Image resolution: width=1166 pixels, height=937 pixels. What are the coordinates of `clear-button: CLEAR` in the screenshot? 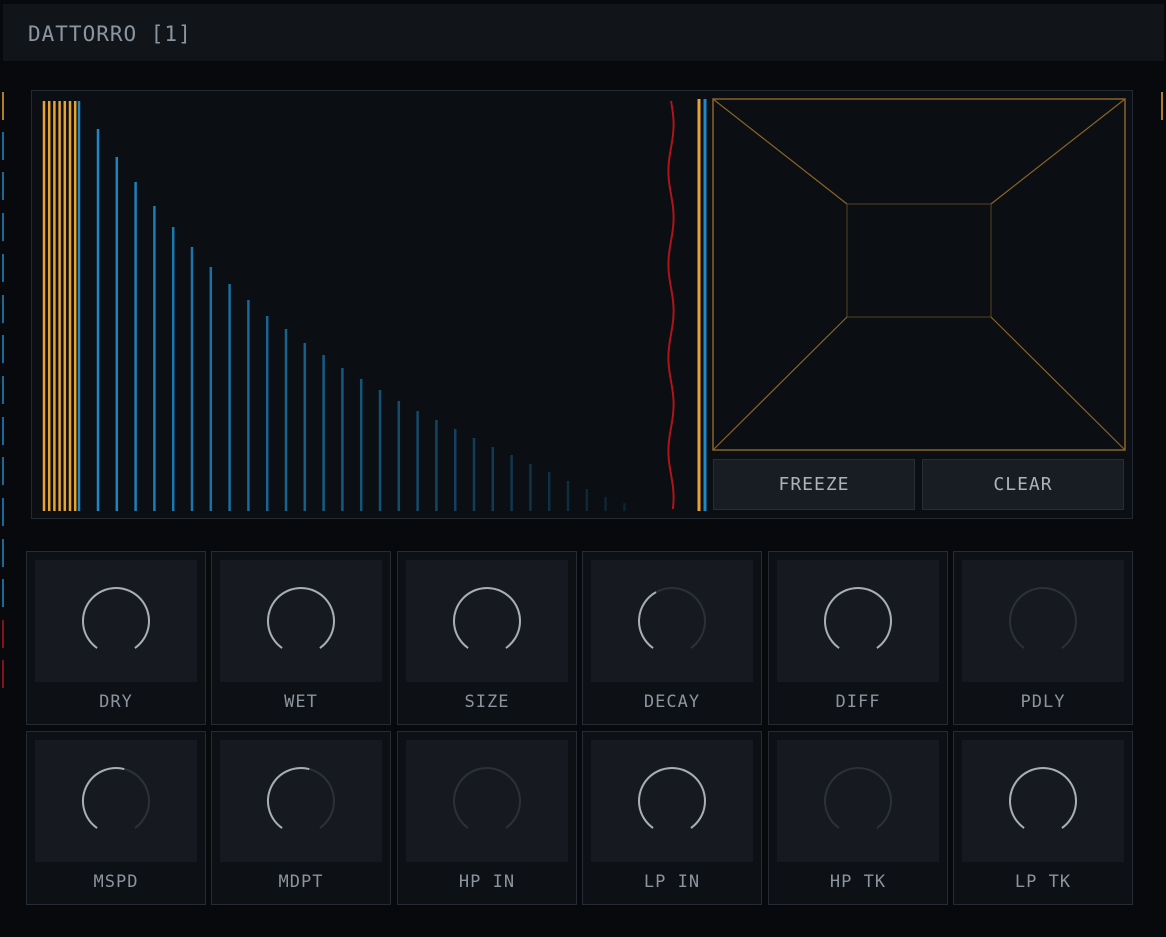 It's located at (1023, 484).